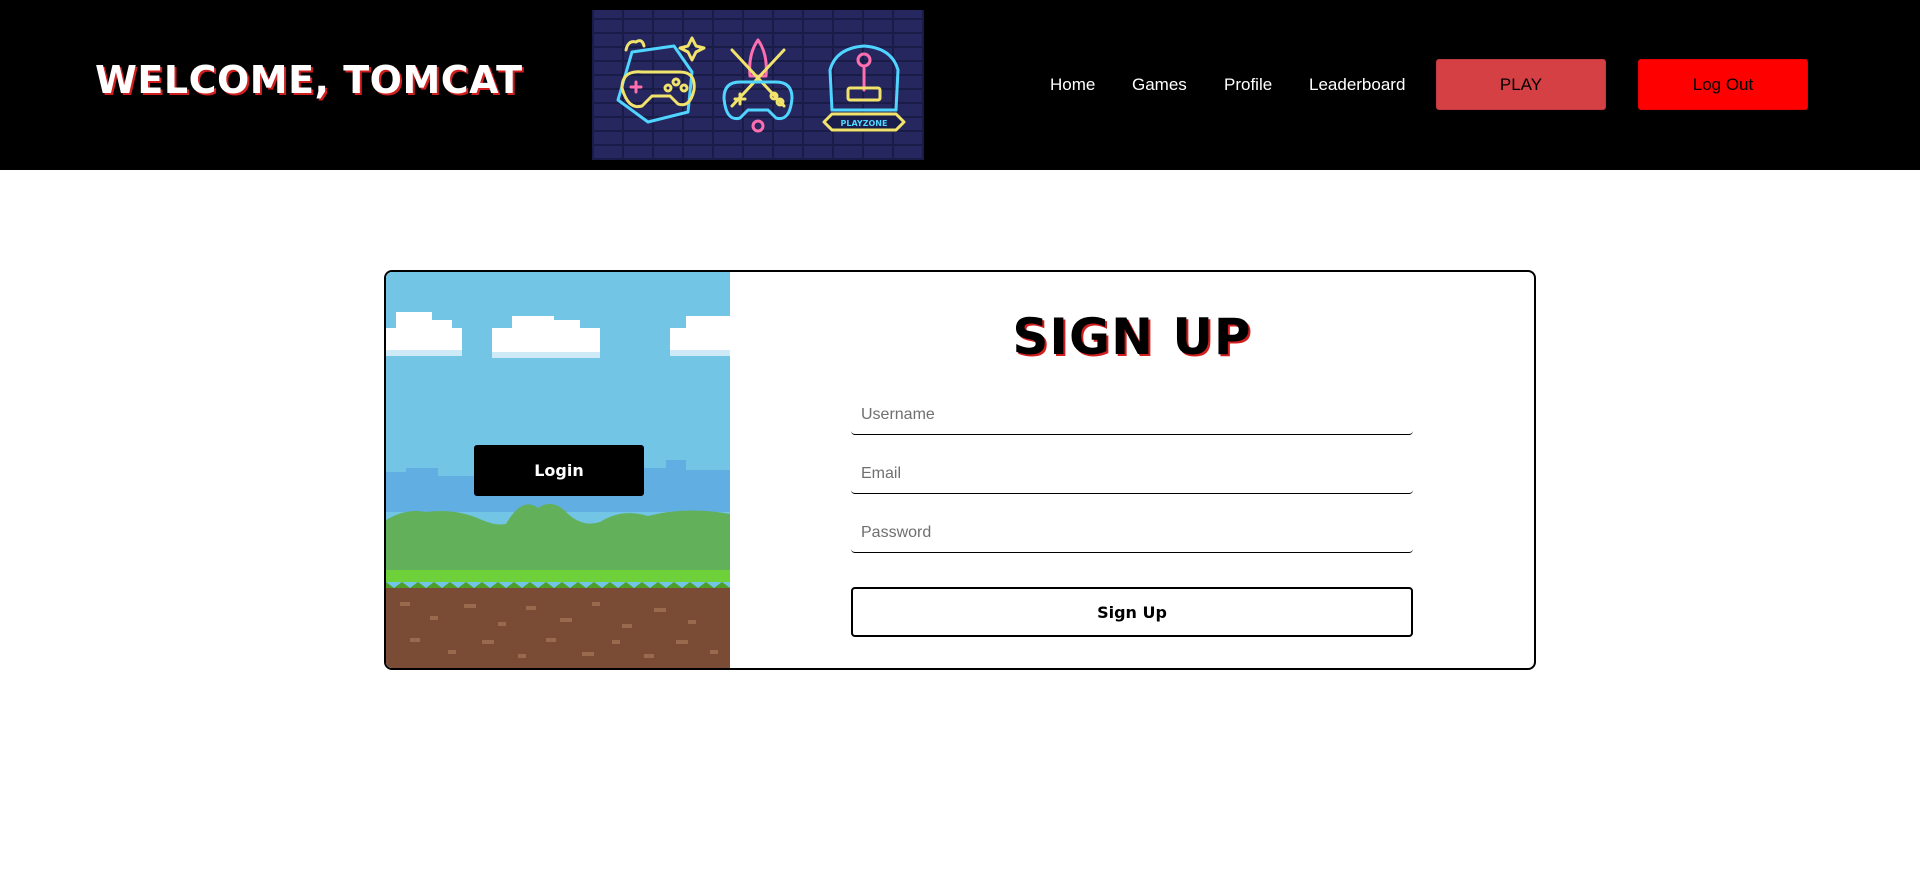 Image resolution: width=1920 pixels, height=872 pixels. Describe the element at coordinates (864, 123) in the screenshot. I see `banner-label: PLAYZONE` at that location.